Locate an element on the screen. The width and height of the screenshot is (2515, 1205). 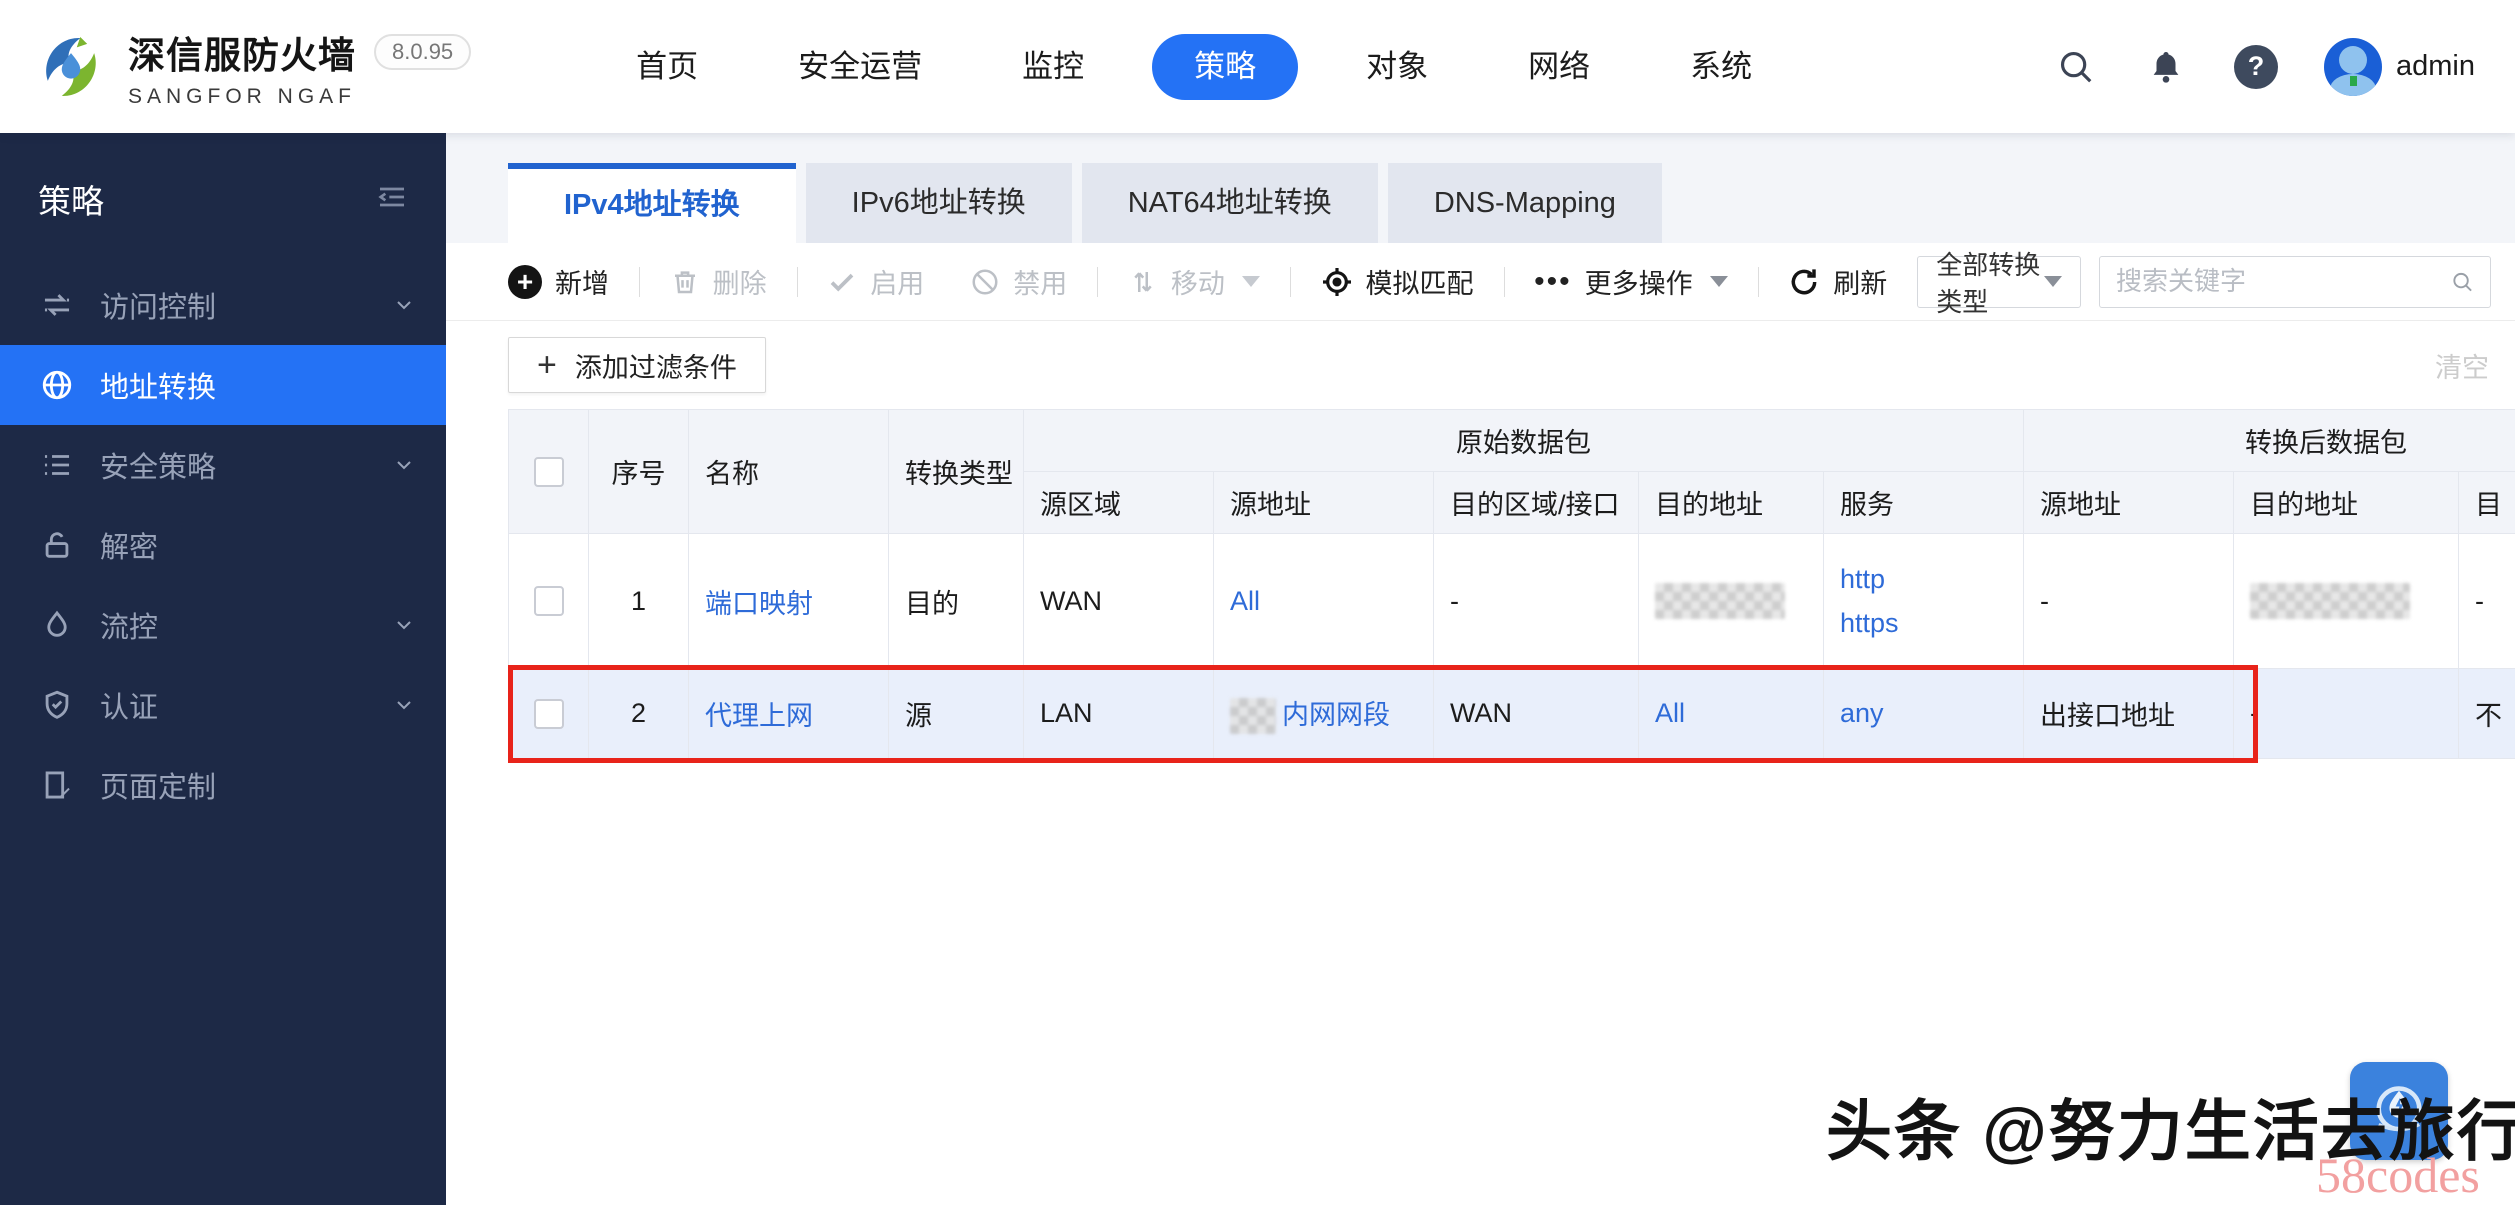
nav-item-policy: 策略 is located at coordinates (1225, 66).